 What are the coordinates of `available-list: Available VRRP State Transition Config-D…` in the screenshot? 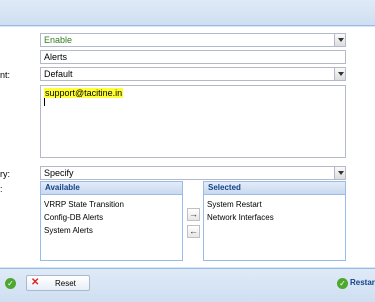 It's located at (111, 221).